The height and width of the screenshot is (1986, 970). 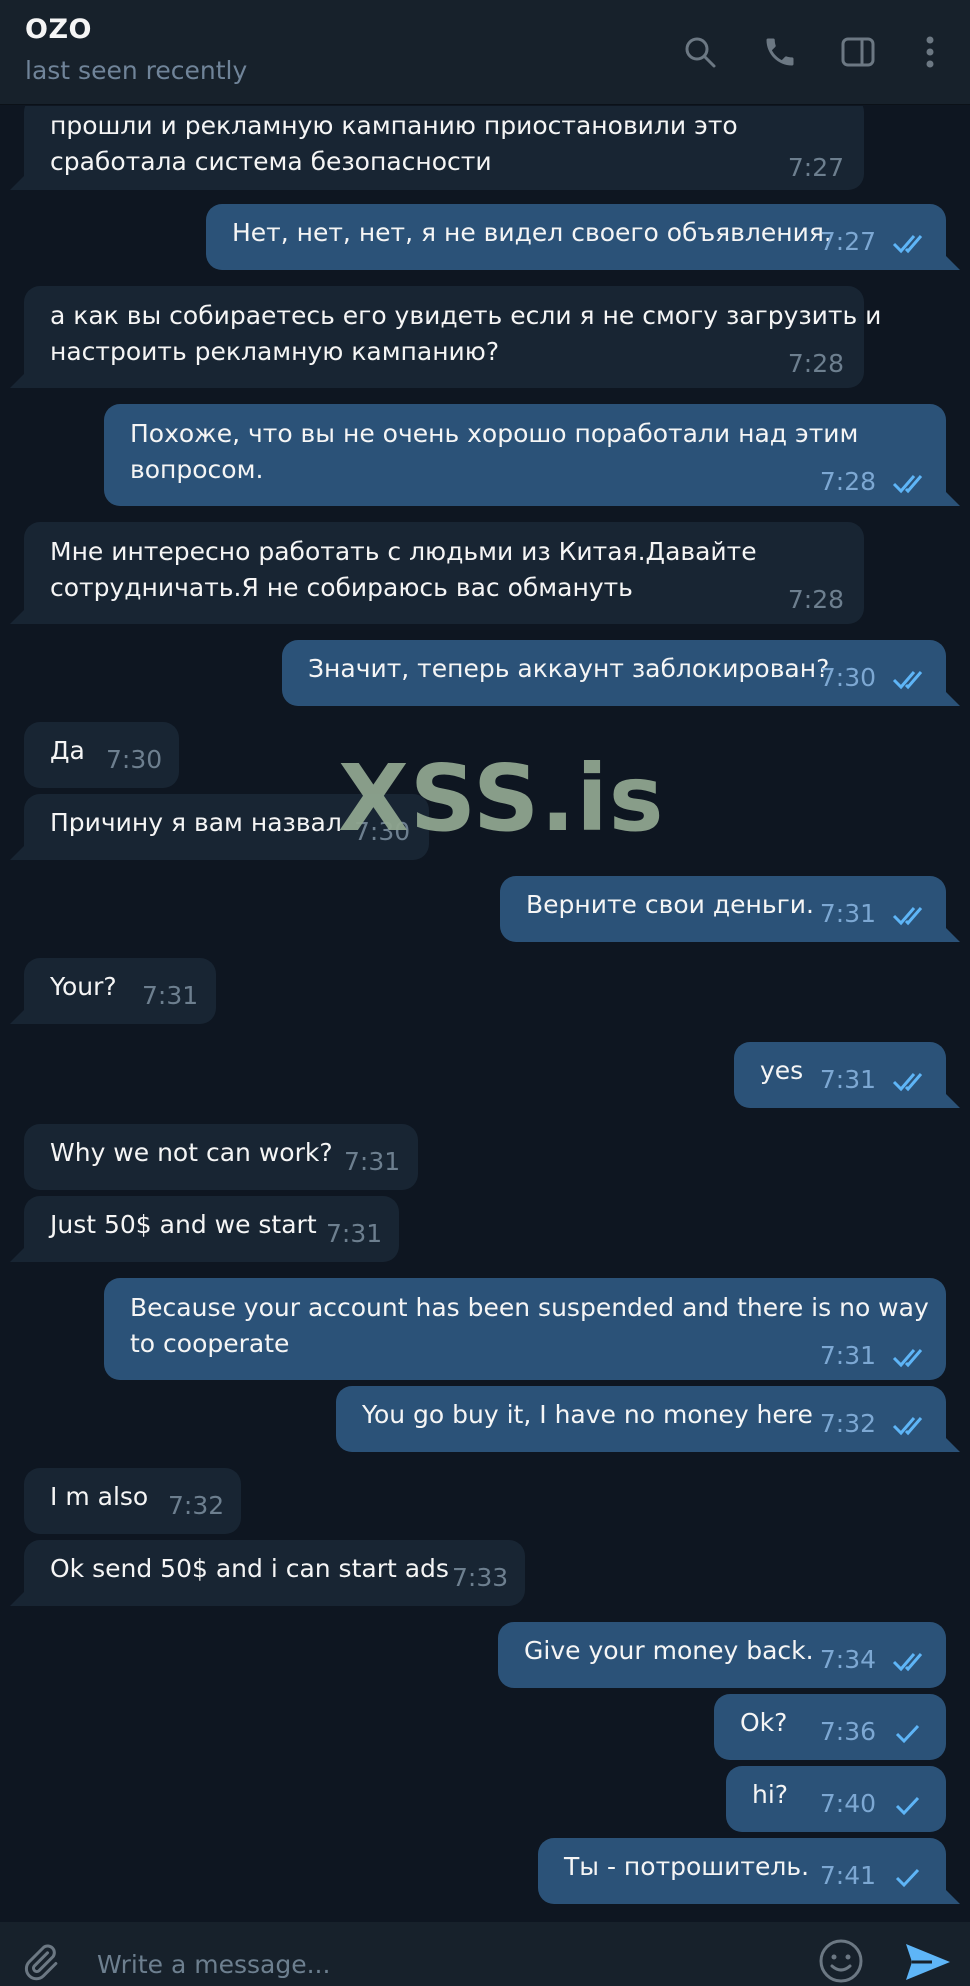 What do you see at coordinates (770, 1794) in the screenshot?
I see `message-text: hi?` at bounding box center [770, 1794].